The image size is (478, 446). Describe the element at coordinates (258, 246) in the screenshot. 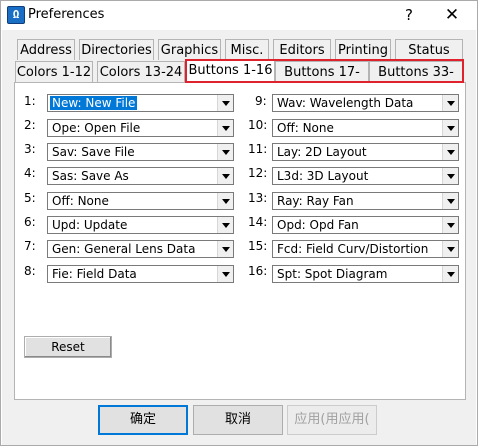

I see `button-number-label: 15:` at that location.